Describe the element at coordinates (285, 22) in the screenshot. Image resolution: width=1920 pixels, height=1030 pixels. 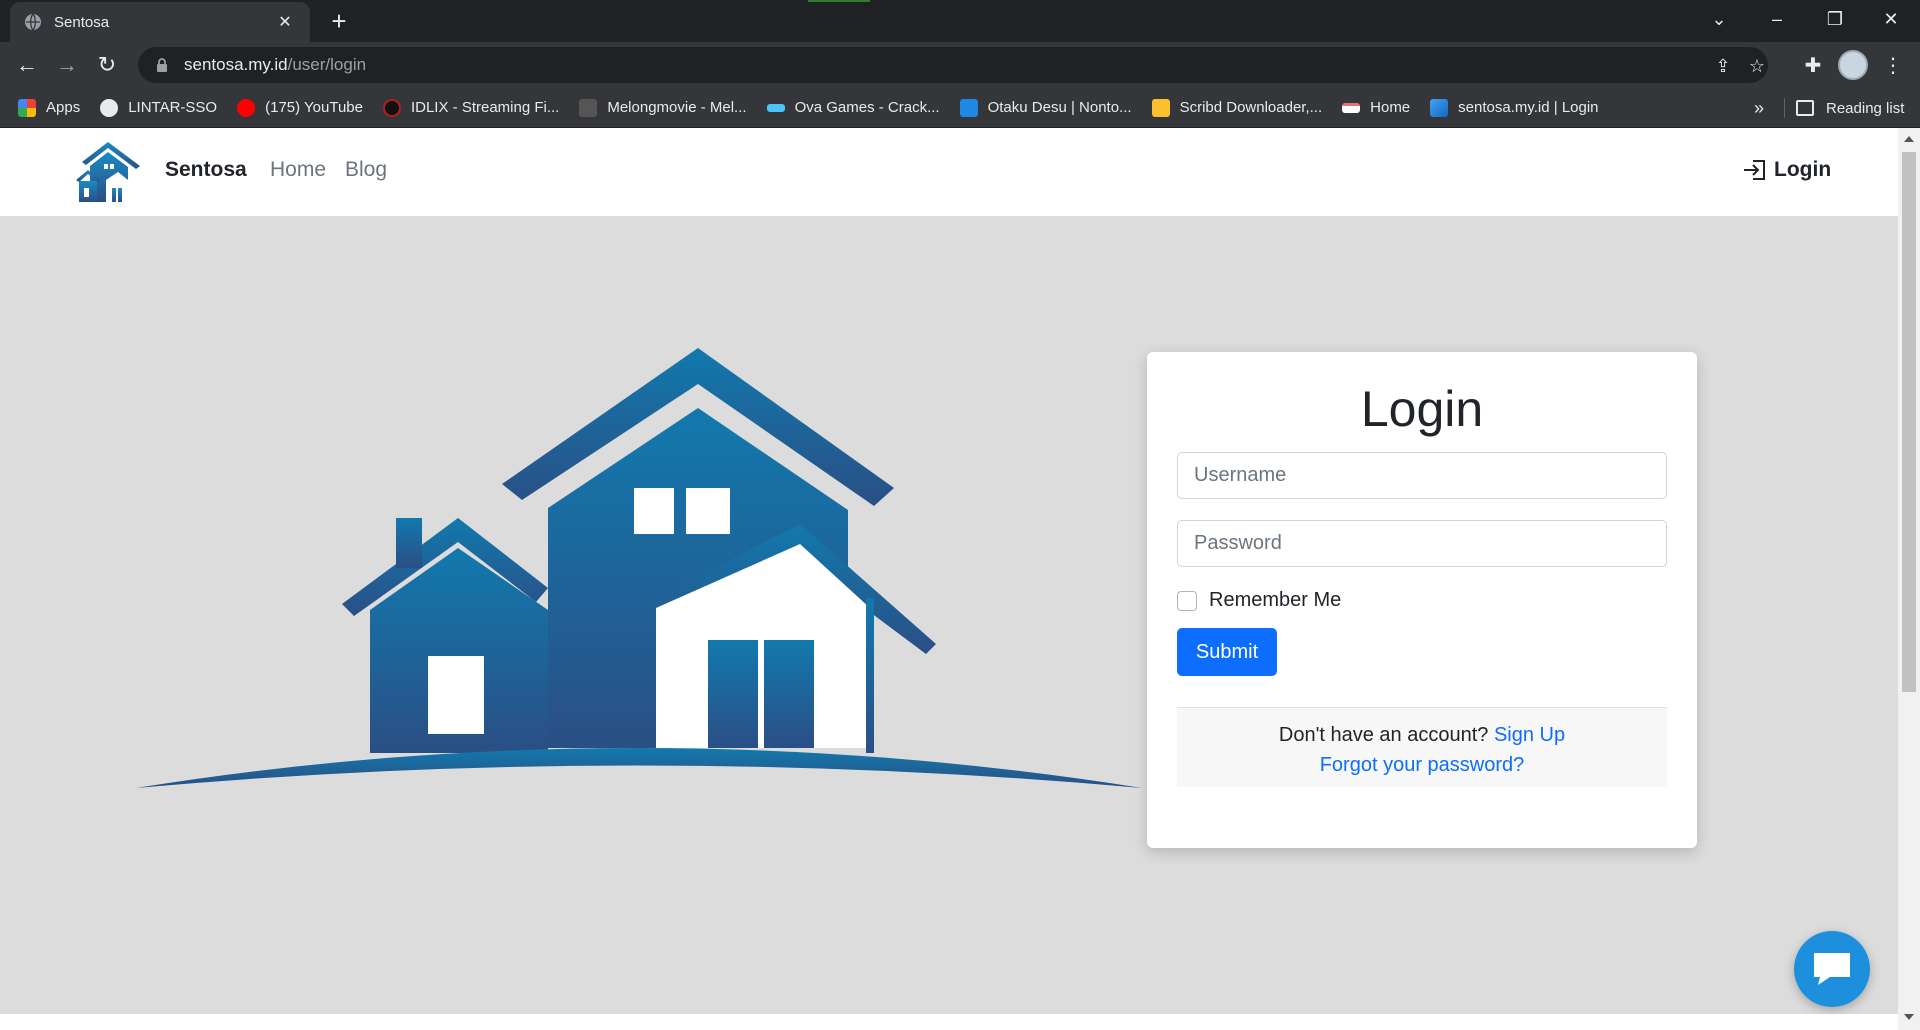
I see `close-tab-icon: ✕` at that location.